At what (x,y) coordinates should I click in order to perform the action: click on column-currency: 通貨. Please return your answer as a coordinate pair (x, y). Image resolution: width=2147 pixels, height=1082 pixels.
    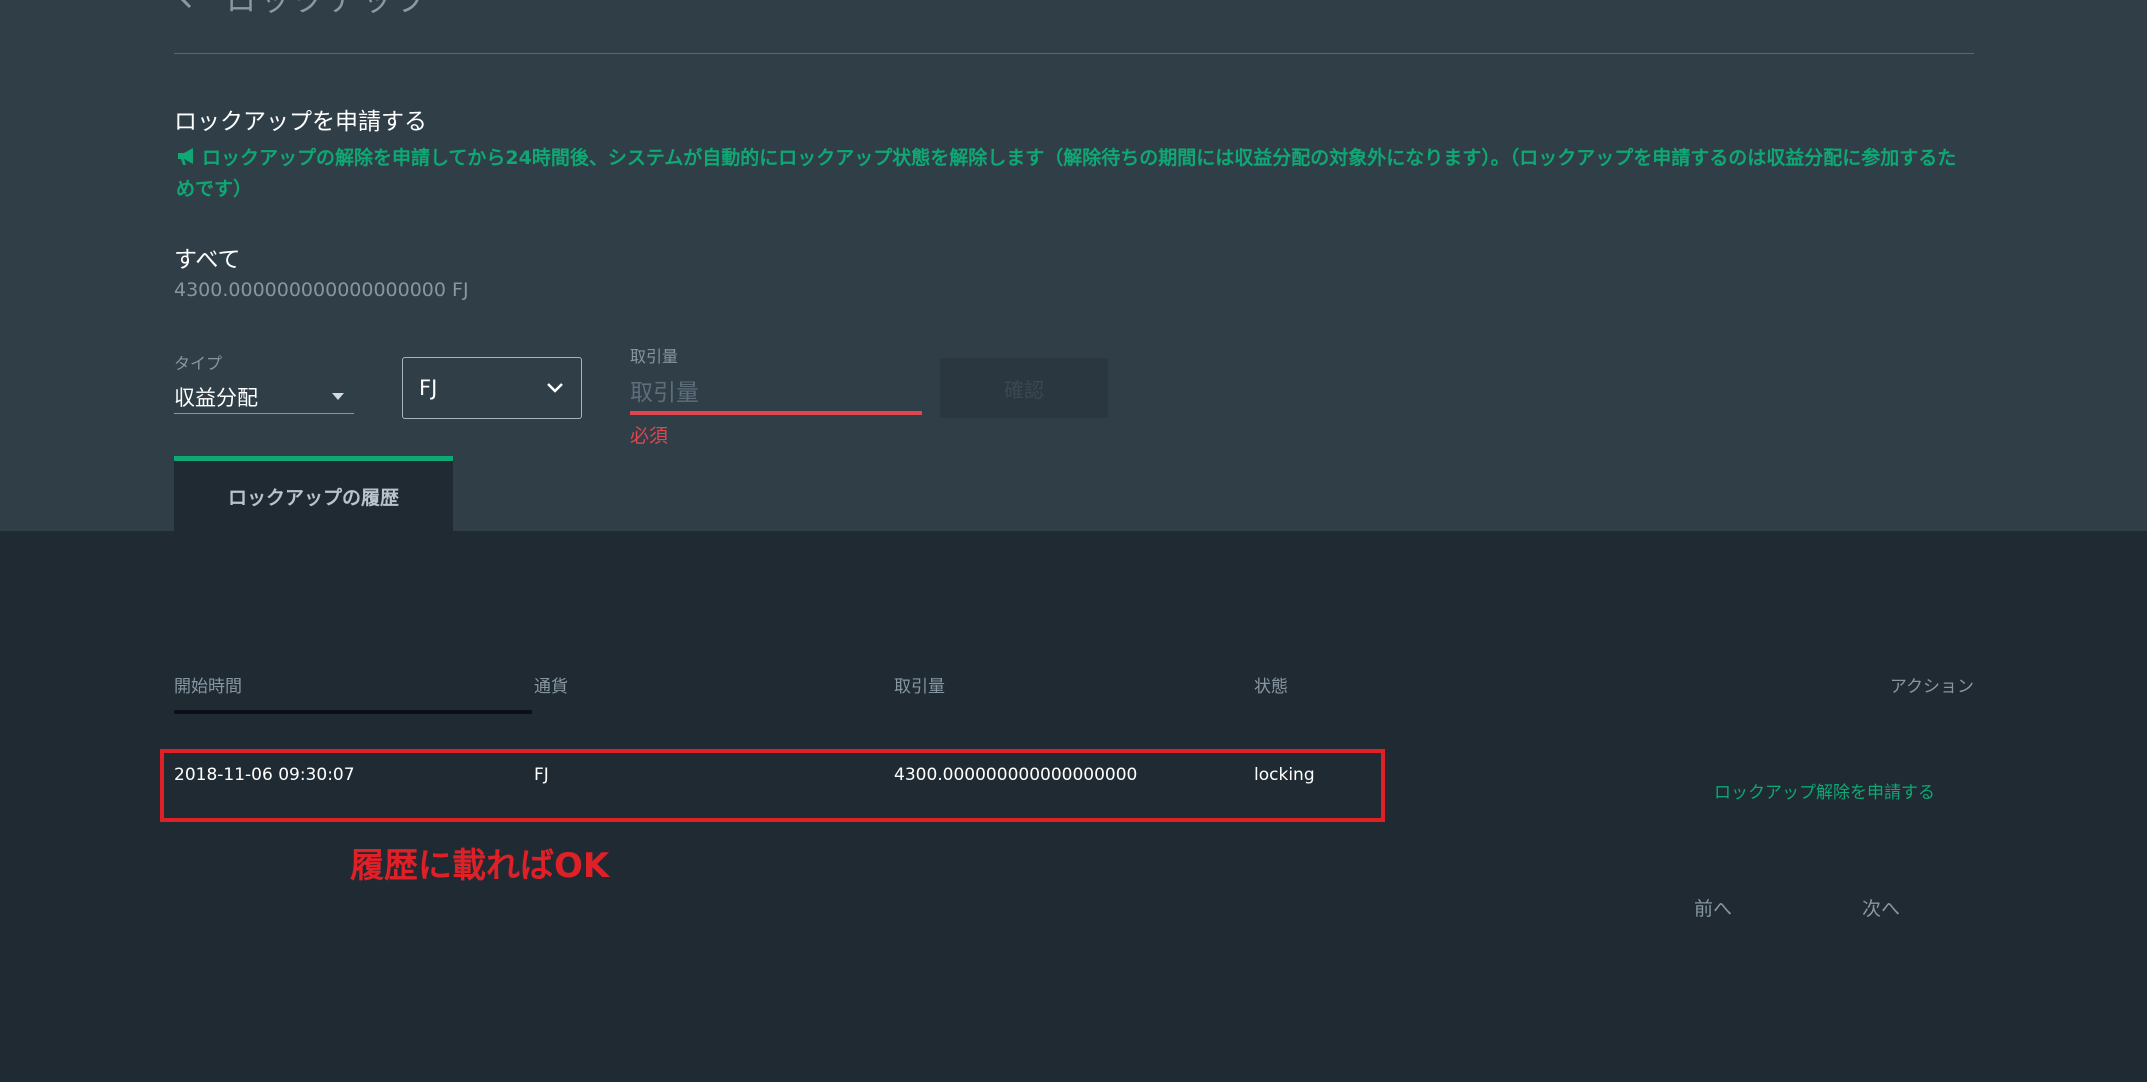
    Looking at the image, I should click on (551, 687).